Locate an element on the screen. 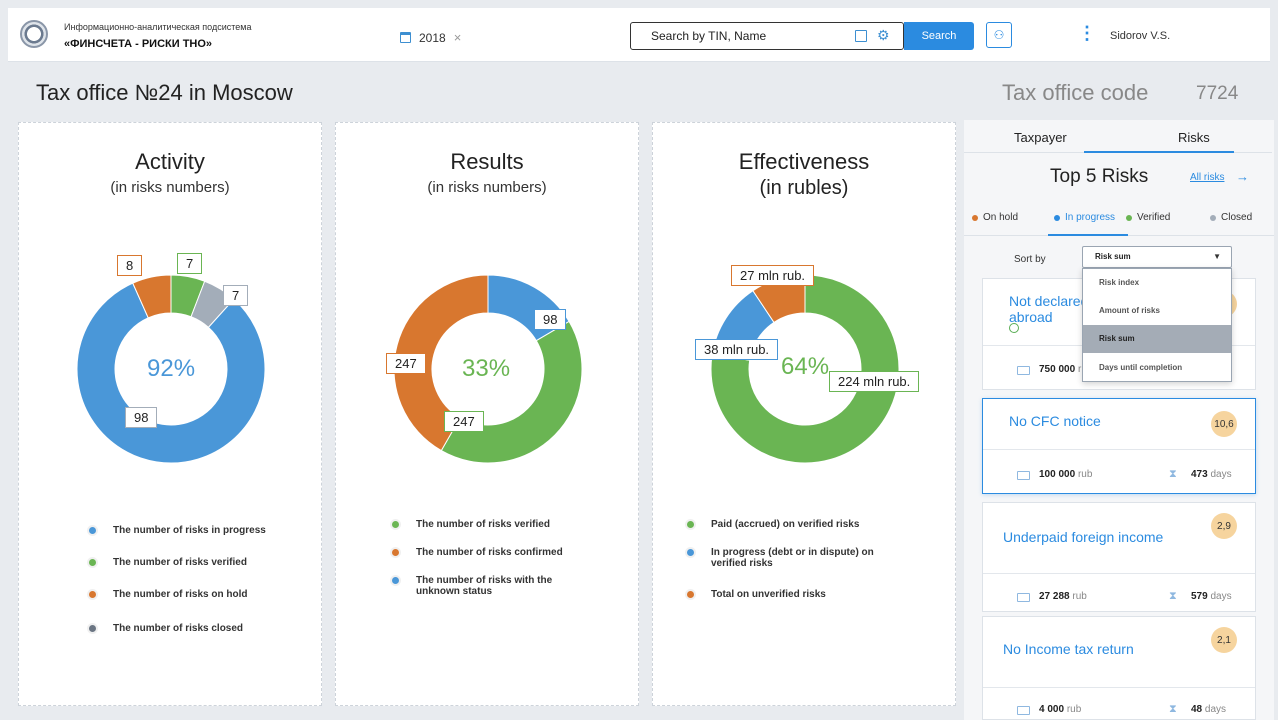 This screenshot has height=720, width=1278. legend-item: The number of risks verified is located at coordinates (471, 524).